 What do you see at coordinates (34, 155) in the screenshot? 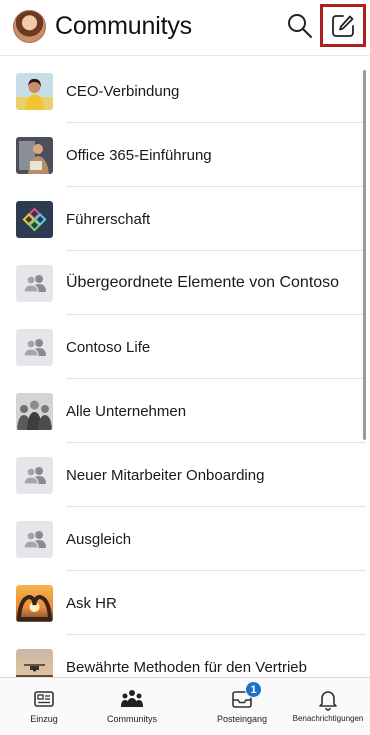
I see `office-photo-icon` at bounding box center [34, 155].